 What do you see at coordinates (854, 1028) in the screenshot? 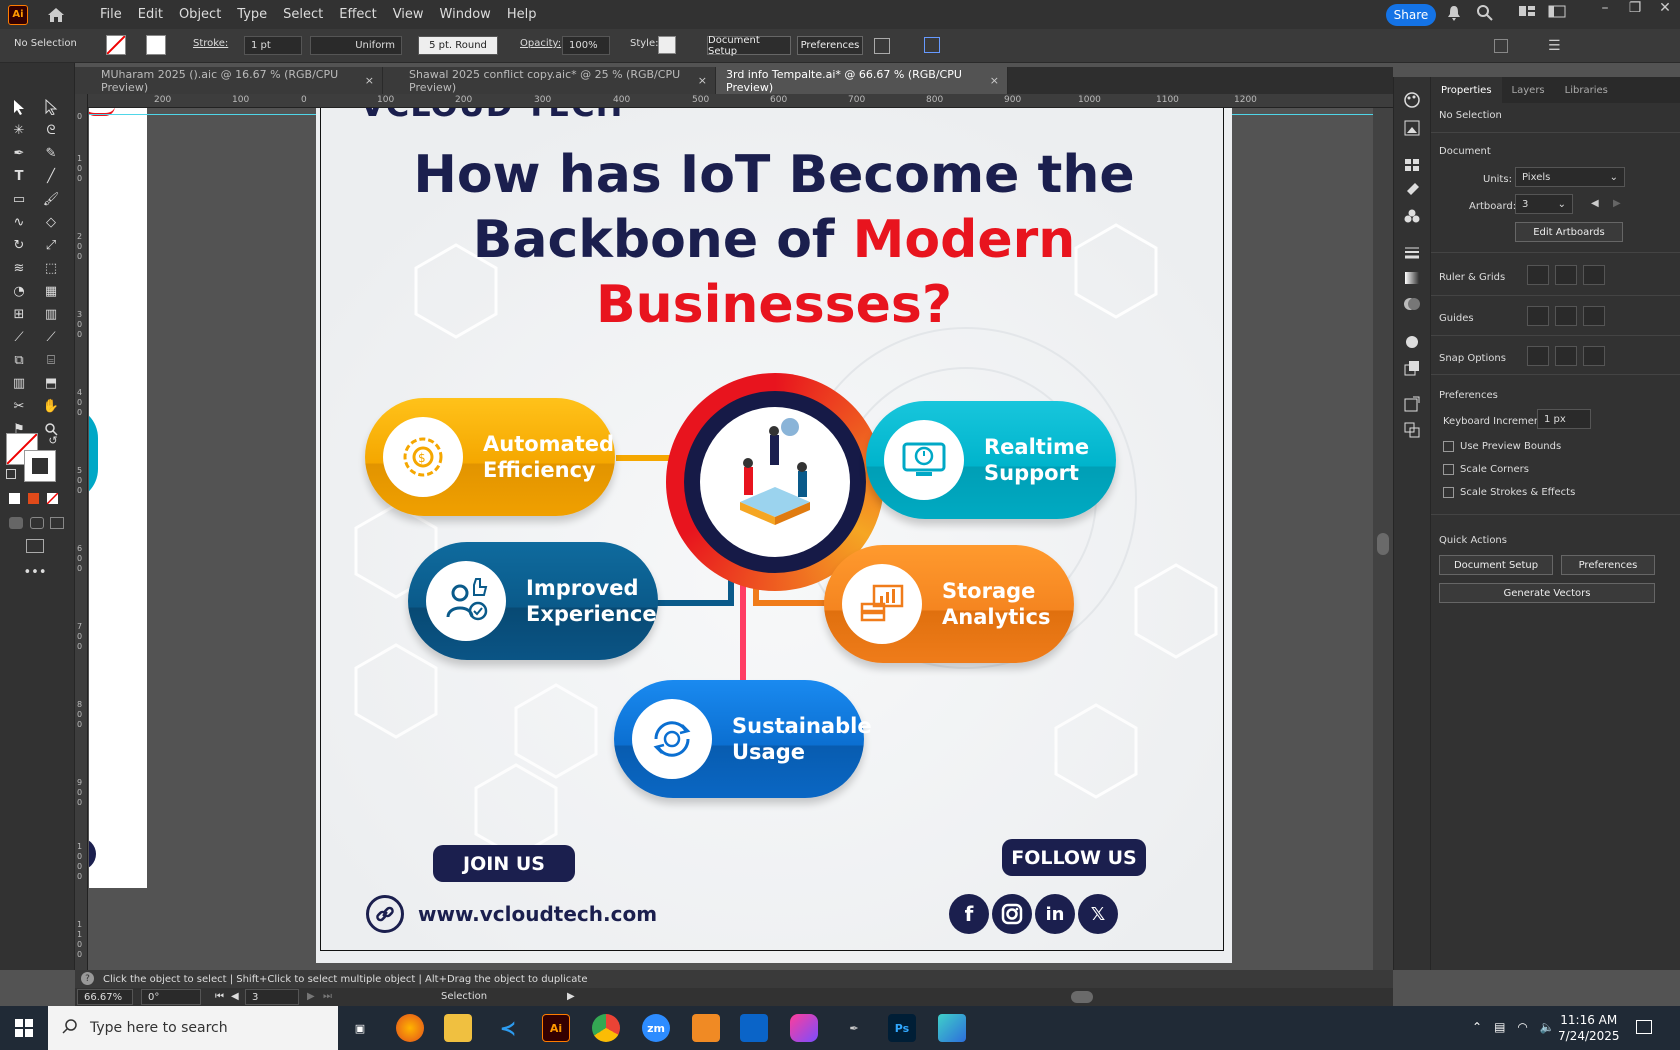
I see `pen-app-icon: ✒` at bounding box center [854, 1028].